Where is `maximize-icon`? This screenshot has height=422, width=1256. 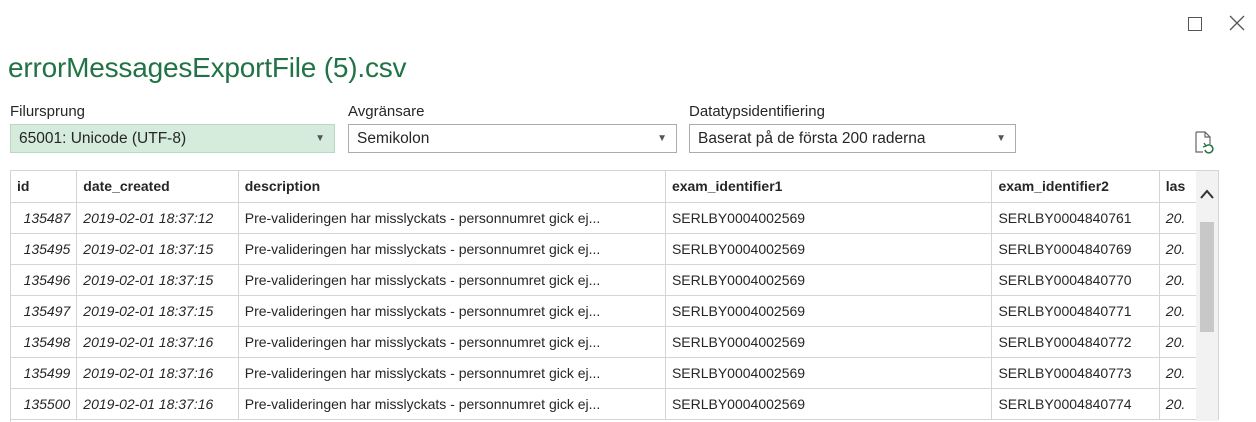 maximize-icon is located at coordinates (1195, 24).